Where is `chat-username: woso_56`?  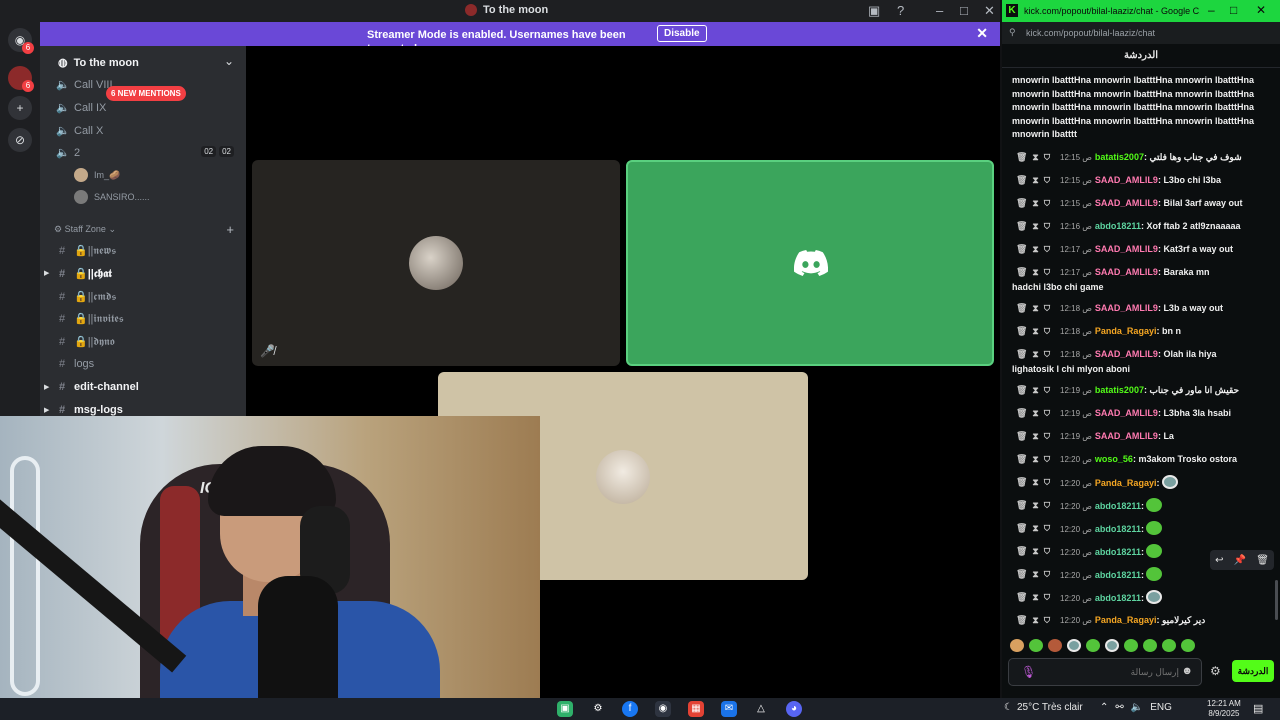
chat-username: woso_56 is located at coordinates (1114, 459).